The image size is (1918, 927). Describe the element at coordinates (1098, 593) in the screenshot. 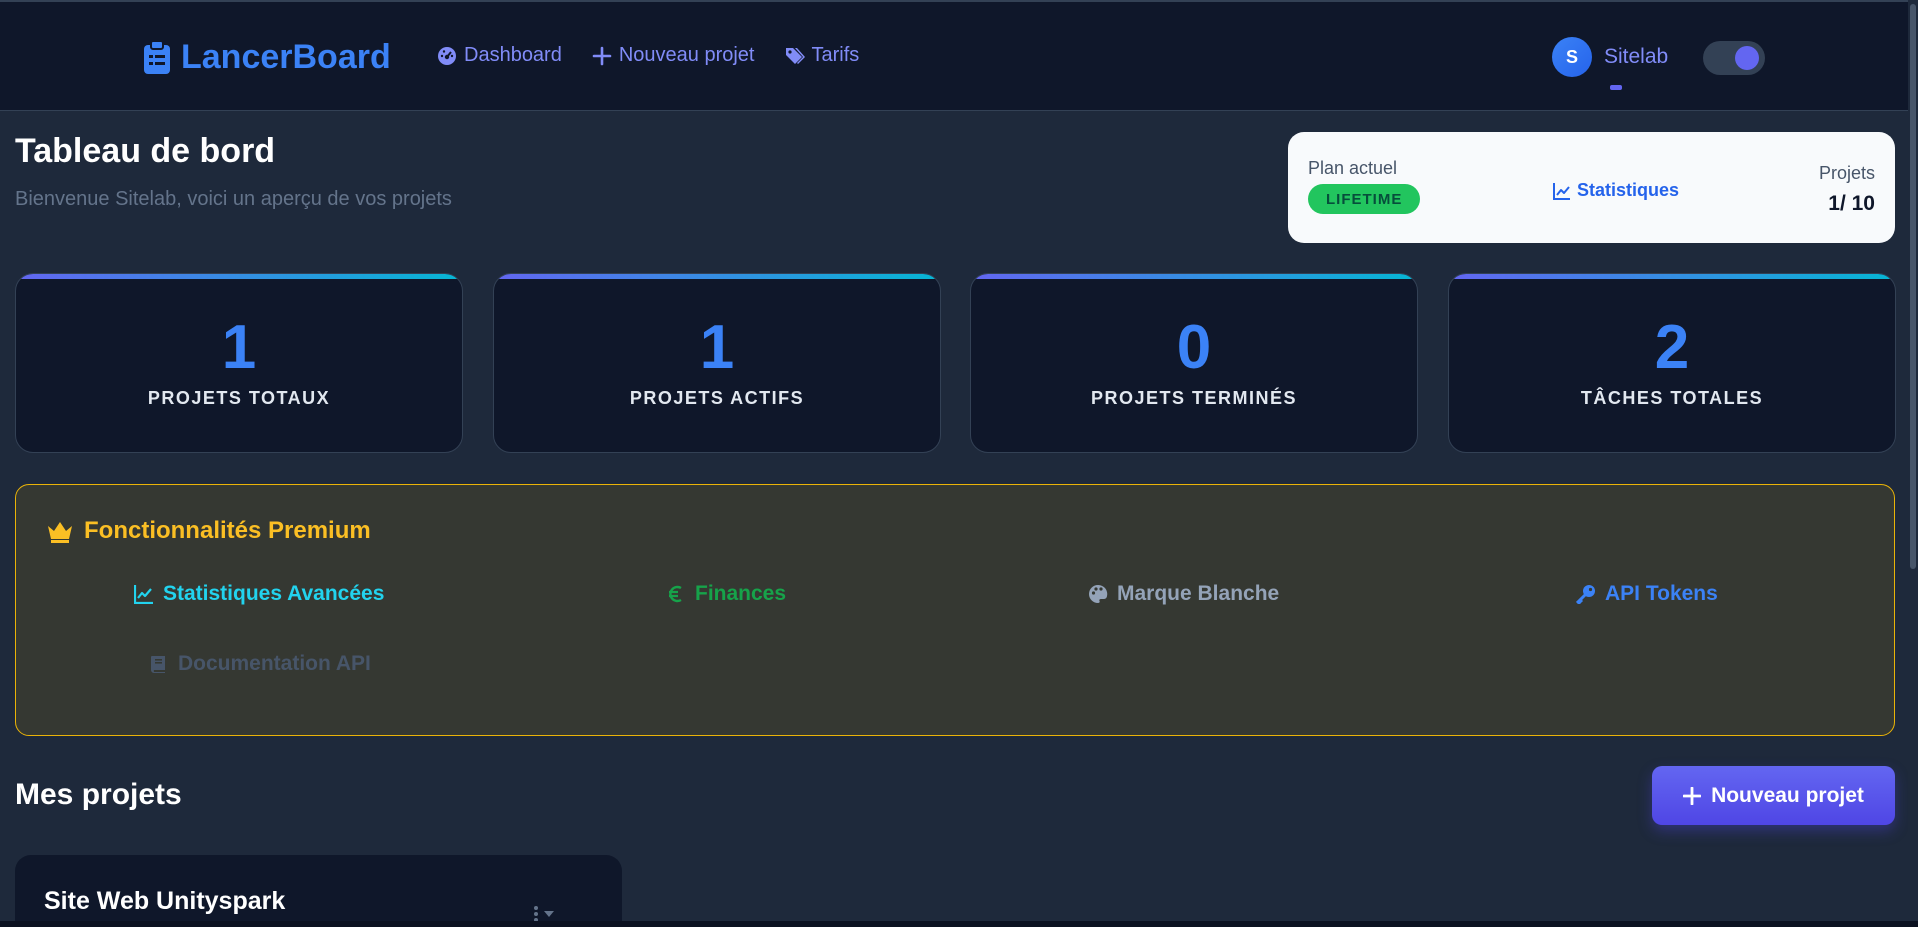

I see `palette-icon` at that location.